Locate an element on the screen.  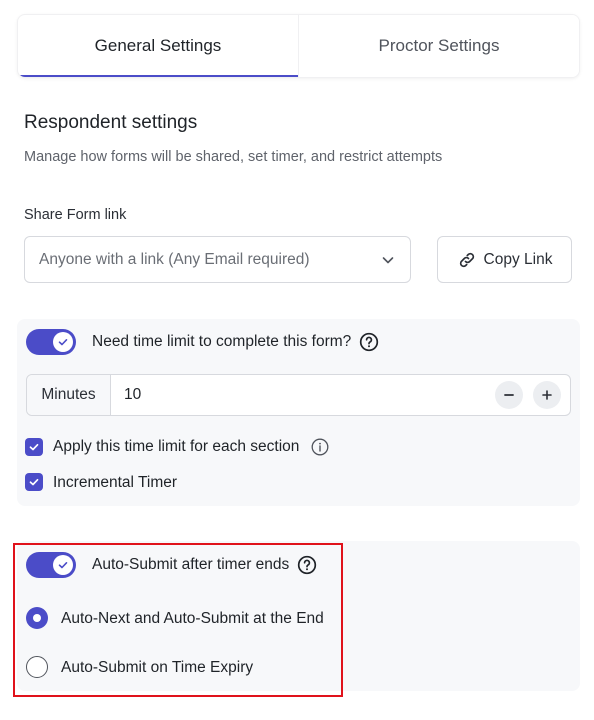
radio-auto-next-submit-label: Auto-Next and Auto-Submit at the End is located at coordinates (192, 618).